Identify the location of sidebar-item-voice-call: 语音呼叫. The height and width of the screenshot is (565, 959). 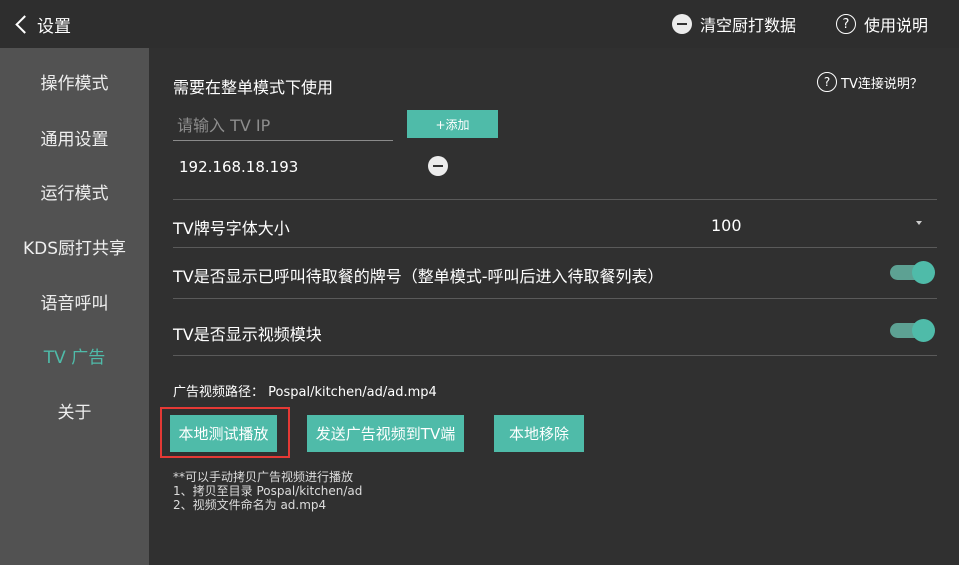
(74, 301).